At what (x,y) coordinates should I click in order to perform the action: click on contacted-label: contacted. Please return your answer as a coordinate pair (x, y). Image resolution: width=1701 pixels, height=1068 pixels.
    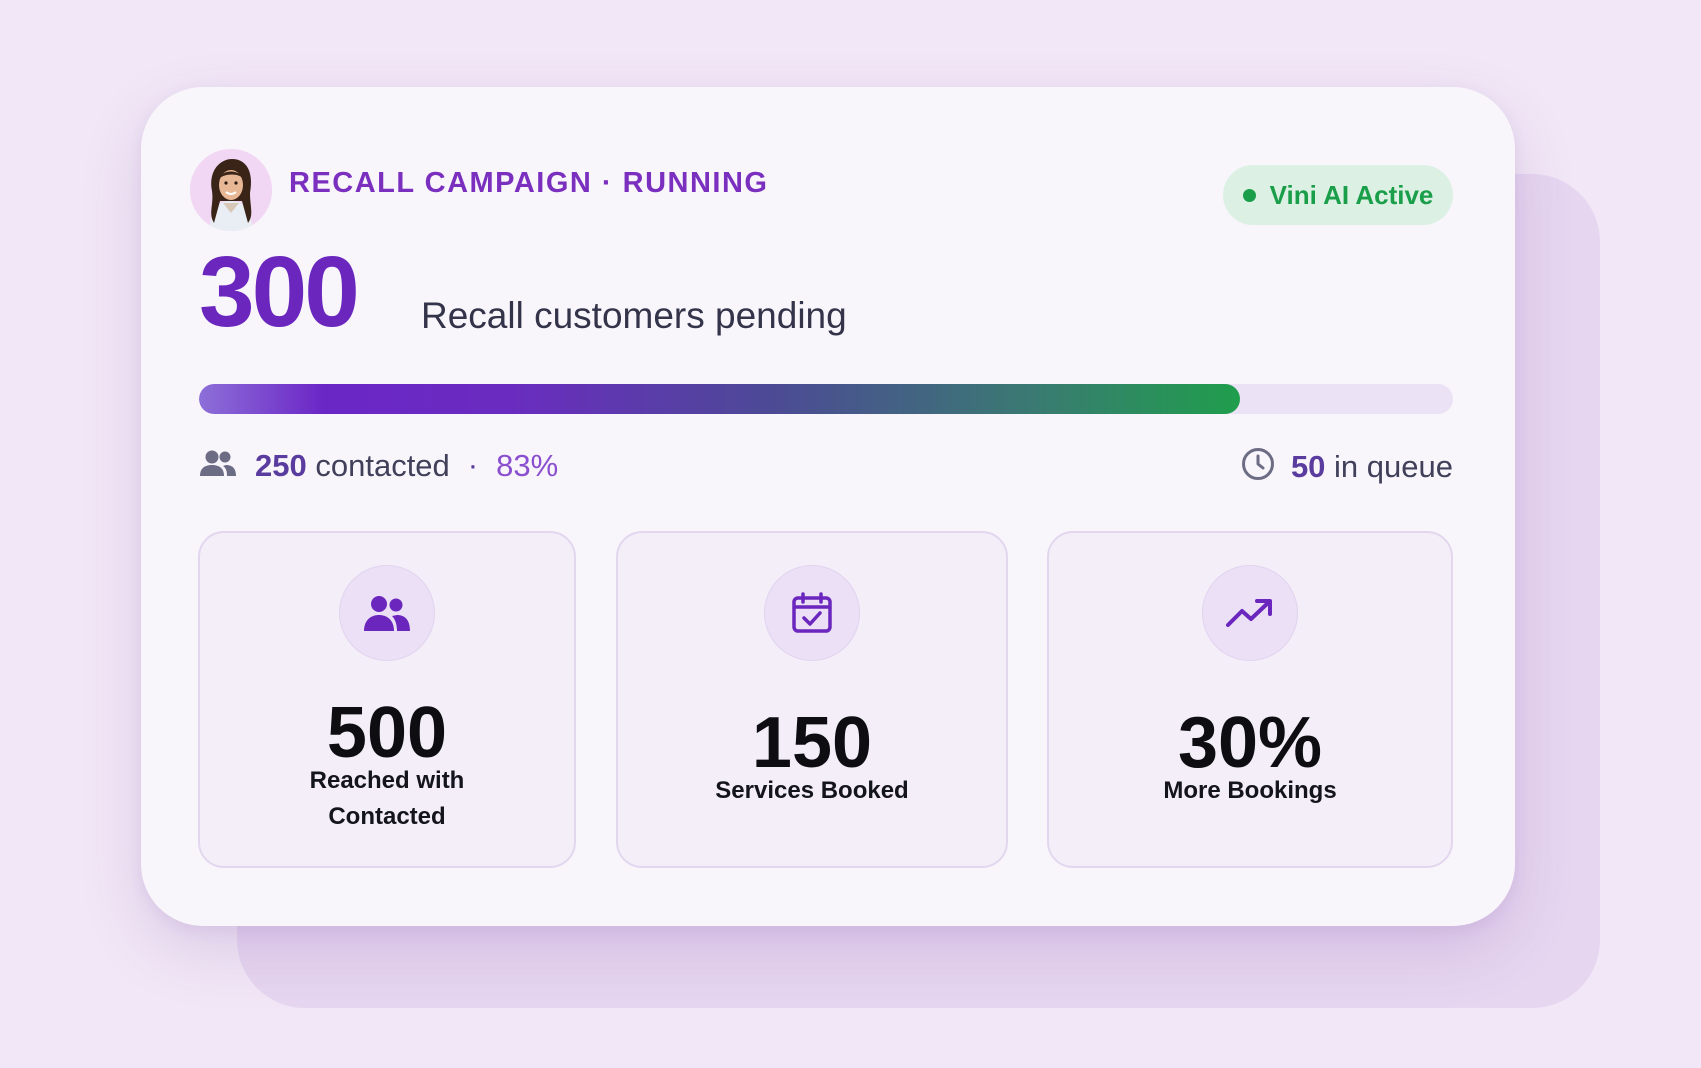
    Looking at the image, I should click on (382, 465).